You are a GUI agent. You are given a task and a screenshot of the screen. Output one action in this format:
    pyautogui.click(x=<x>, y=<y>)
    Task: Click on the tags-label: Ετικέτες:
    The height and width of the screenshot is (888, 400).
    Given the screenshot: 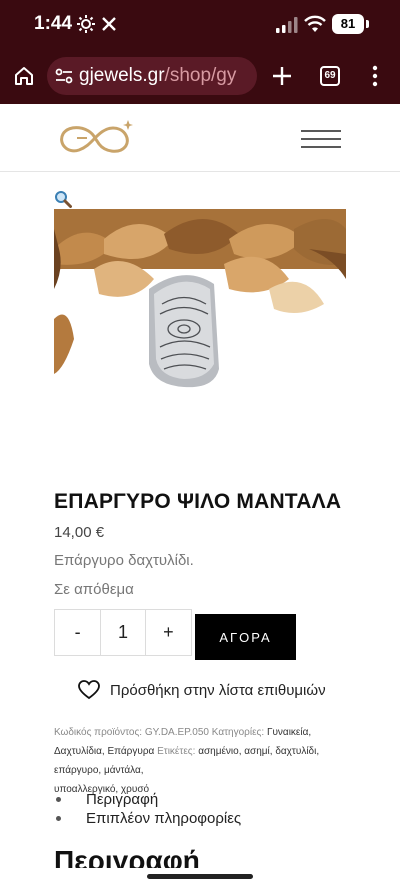 What is the action you would take?
    pyautogui.click(x=176, y=751)
    